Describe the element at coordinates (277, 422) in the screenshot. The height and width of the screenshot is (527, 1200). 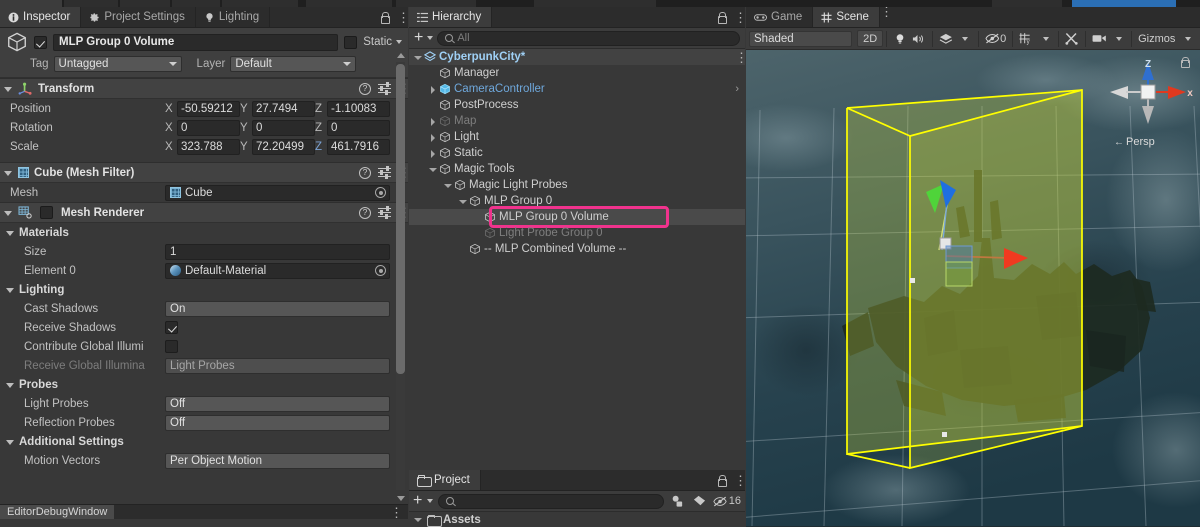
I see `reflection-probes-dropdown: Off` at that location.